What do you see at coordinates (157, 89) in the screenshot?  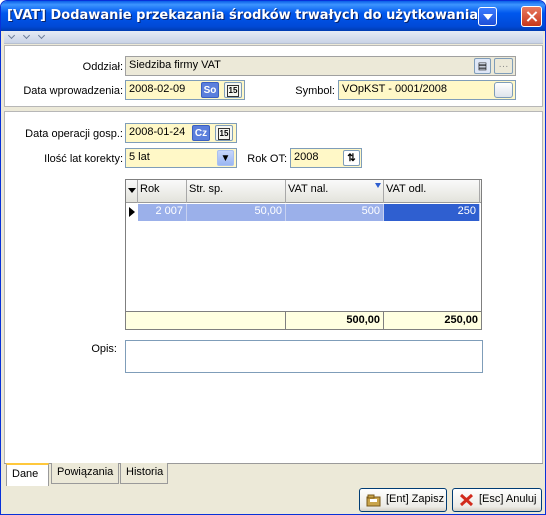 I see `data-wprowadzenia-value: 2008-02-09` at bounding box center [157, 89].